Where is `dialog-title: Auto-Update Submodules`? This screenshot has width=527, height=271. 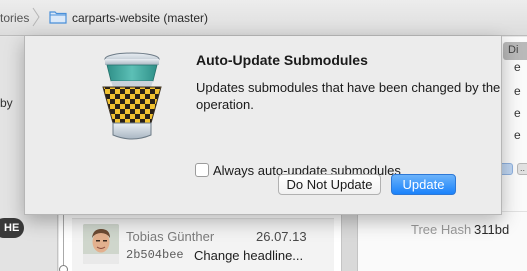
dialog-title: Auto-Update Submodules is located at coordinates (282, 60).